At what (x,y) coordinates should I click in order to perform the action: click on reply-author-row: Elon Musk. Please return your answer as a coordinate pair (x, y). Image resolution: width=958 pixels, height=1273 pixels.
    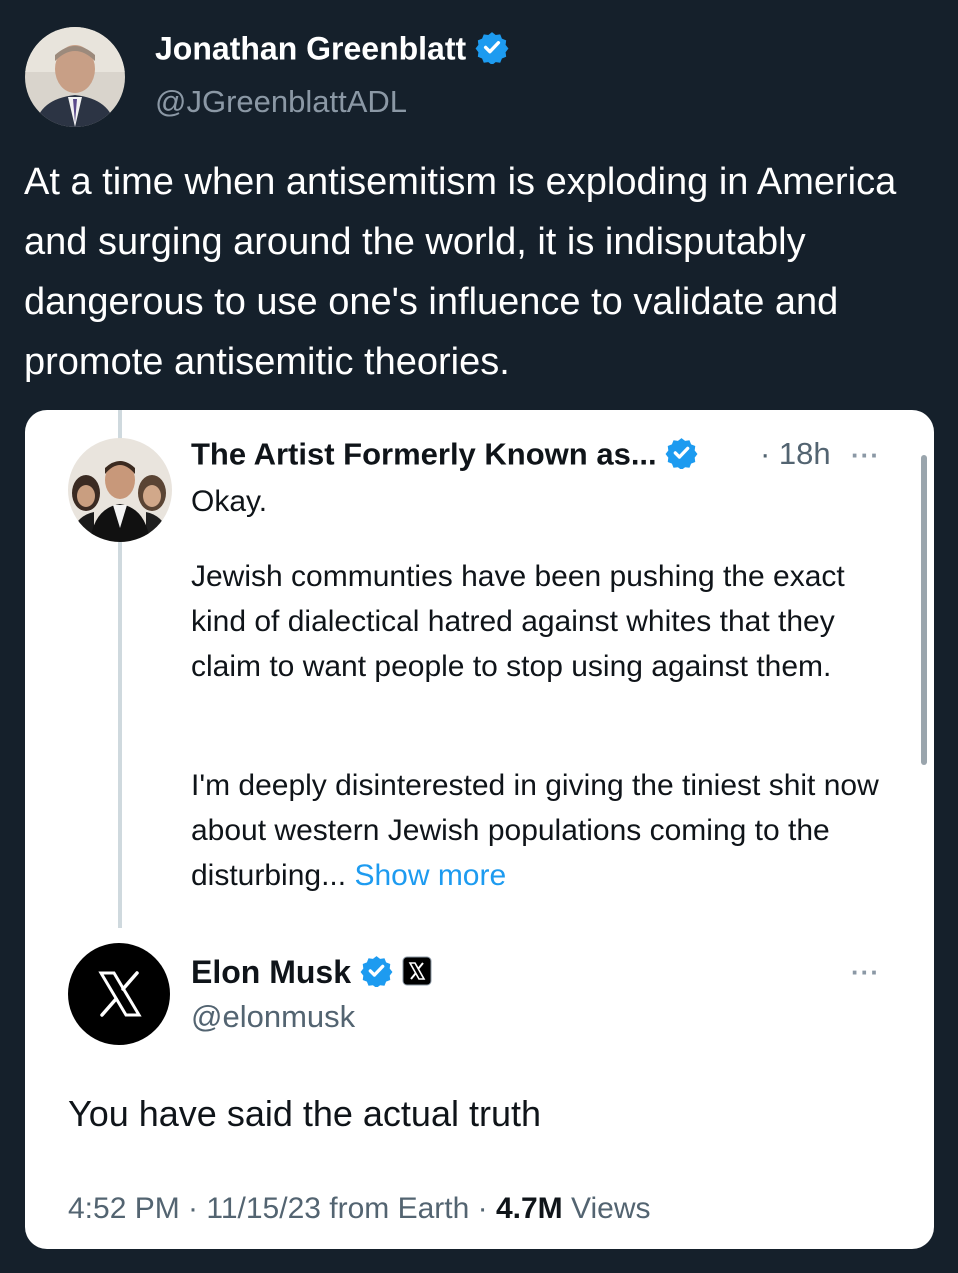
    Looking at the image, I should click on (311, 974).